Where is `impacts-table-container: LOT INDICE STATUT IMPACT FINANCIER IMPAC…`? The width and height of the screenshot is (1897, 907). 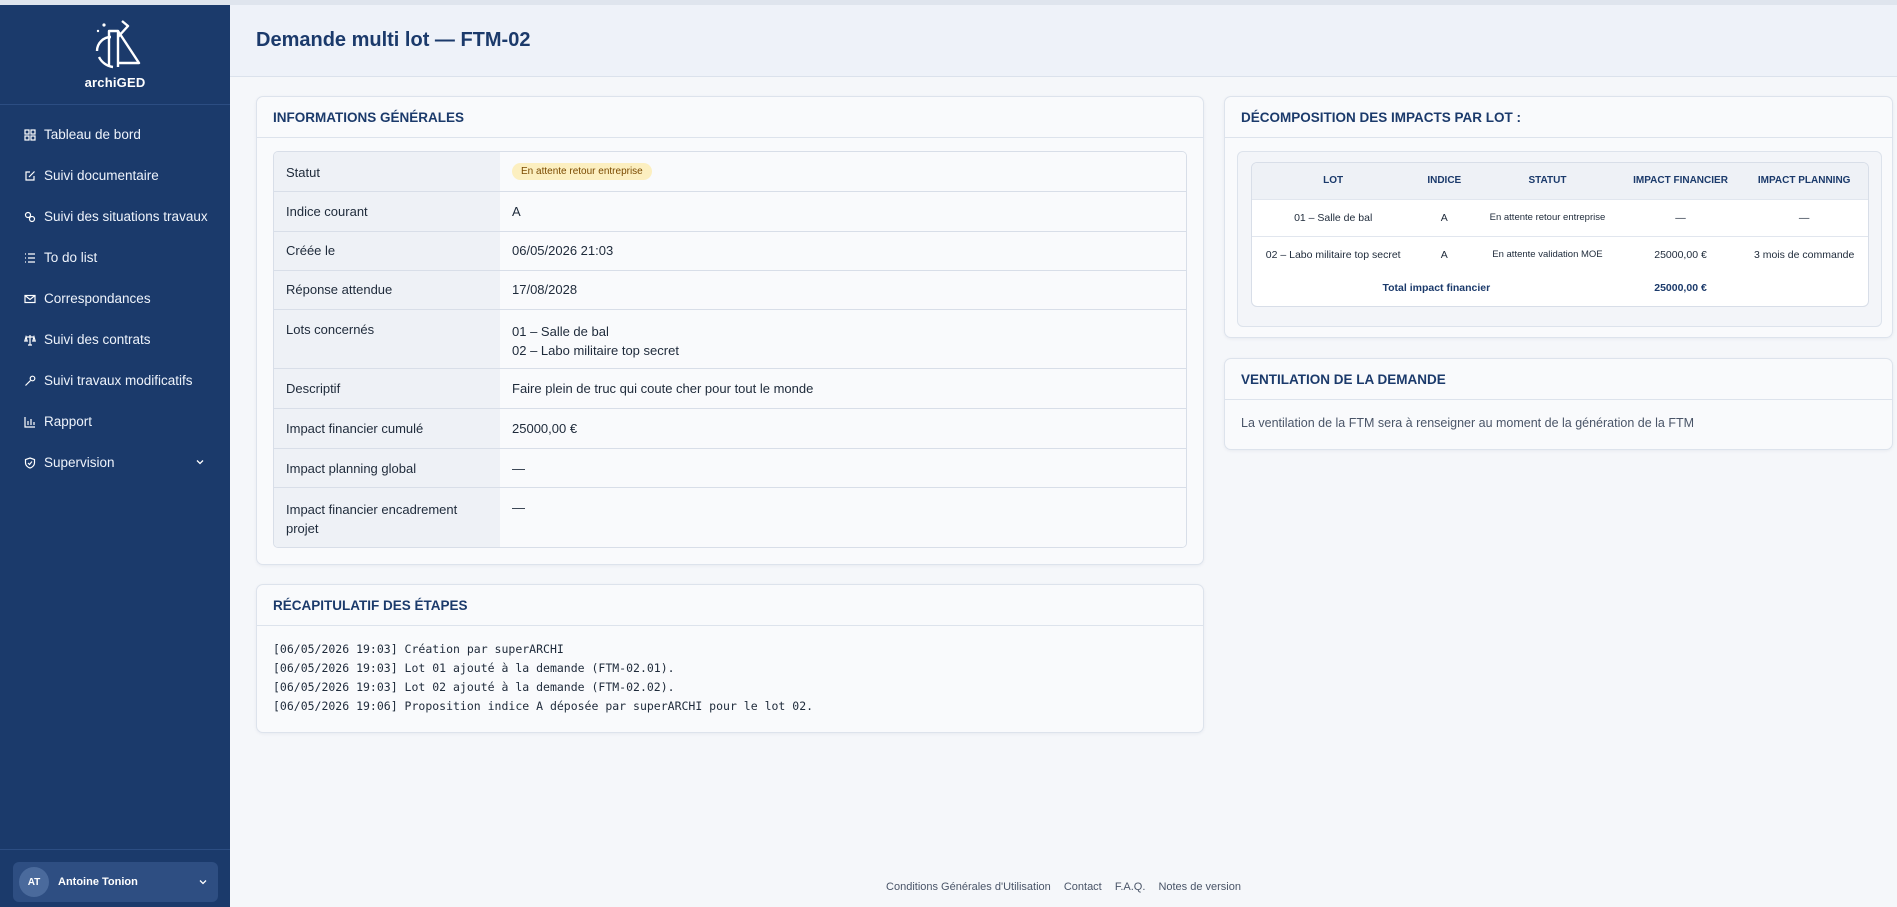
impacts-table-container: LOT INDICE STATUT IMPACT FINANCIER IMPAC… is located at coordinates (1560, 234).